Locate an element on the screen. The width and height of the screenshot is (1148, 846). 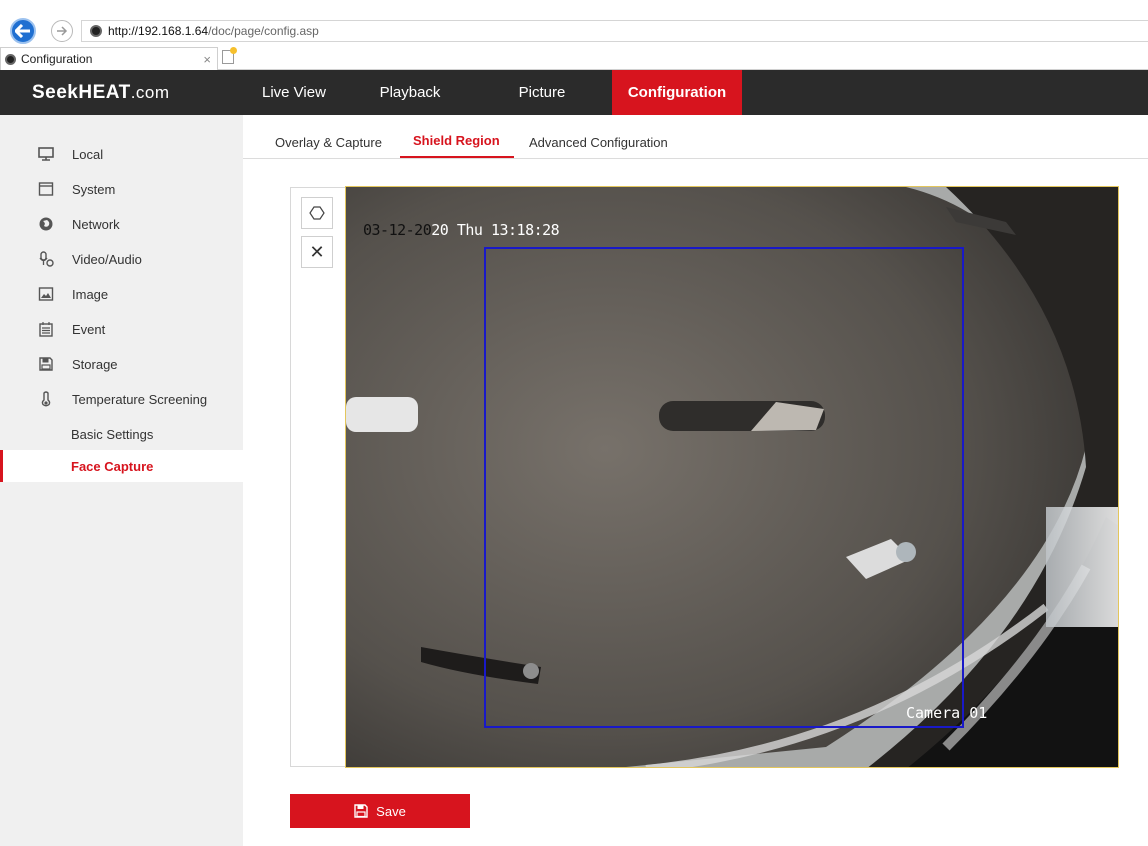
active-tab-indicator is located at coordinates (457, 157).